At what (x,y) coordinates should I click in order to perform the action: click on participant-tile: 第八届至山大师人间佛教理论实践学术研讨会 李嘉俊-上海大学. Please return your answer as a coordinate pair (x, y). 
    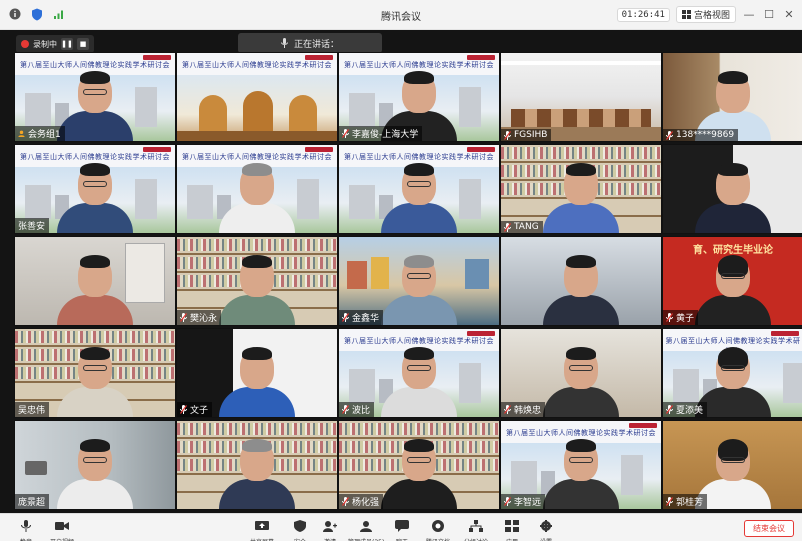
    Looking at the image, I should click on (419, 97).